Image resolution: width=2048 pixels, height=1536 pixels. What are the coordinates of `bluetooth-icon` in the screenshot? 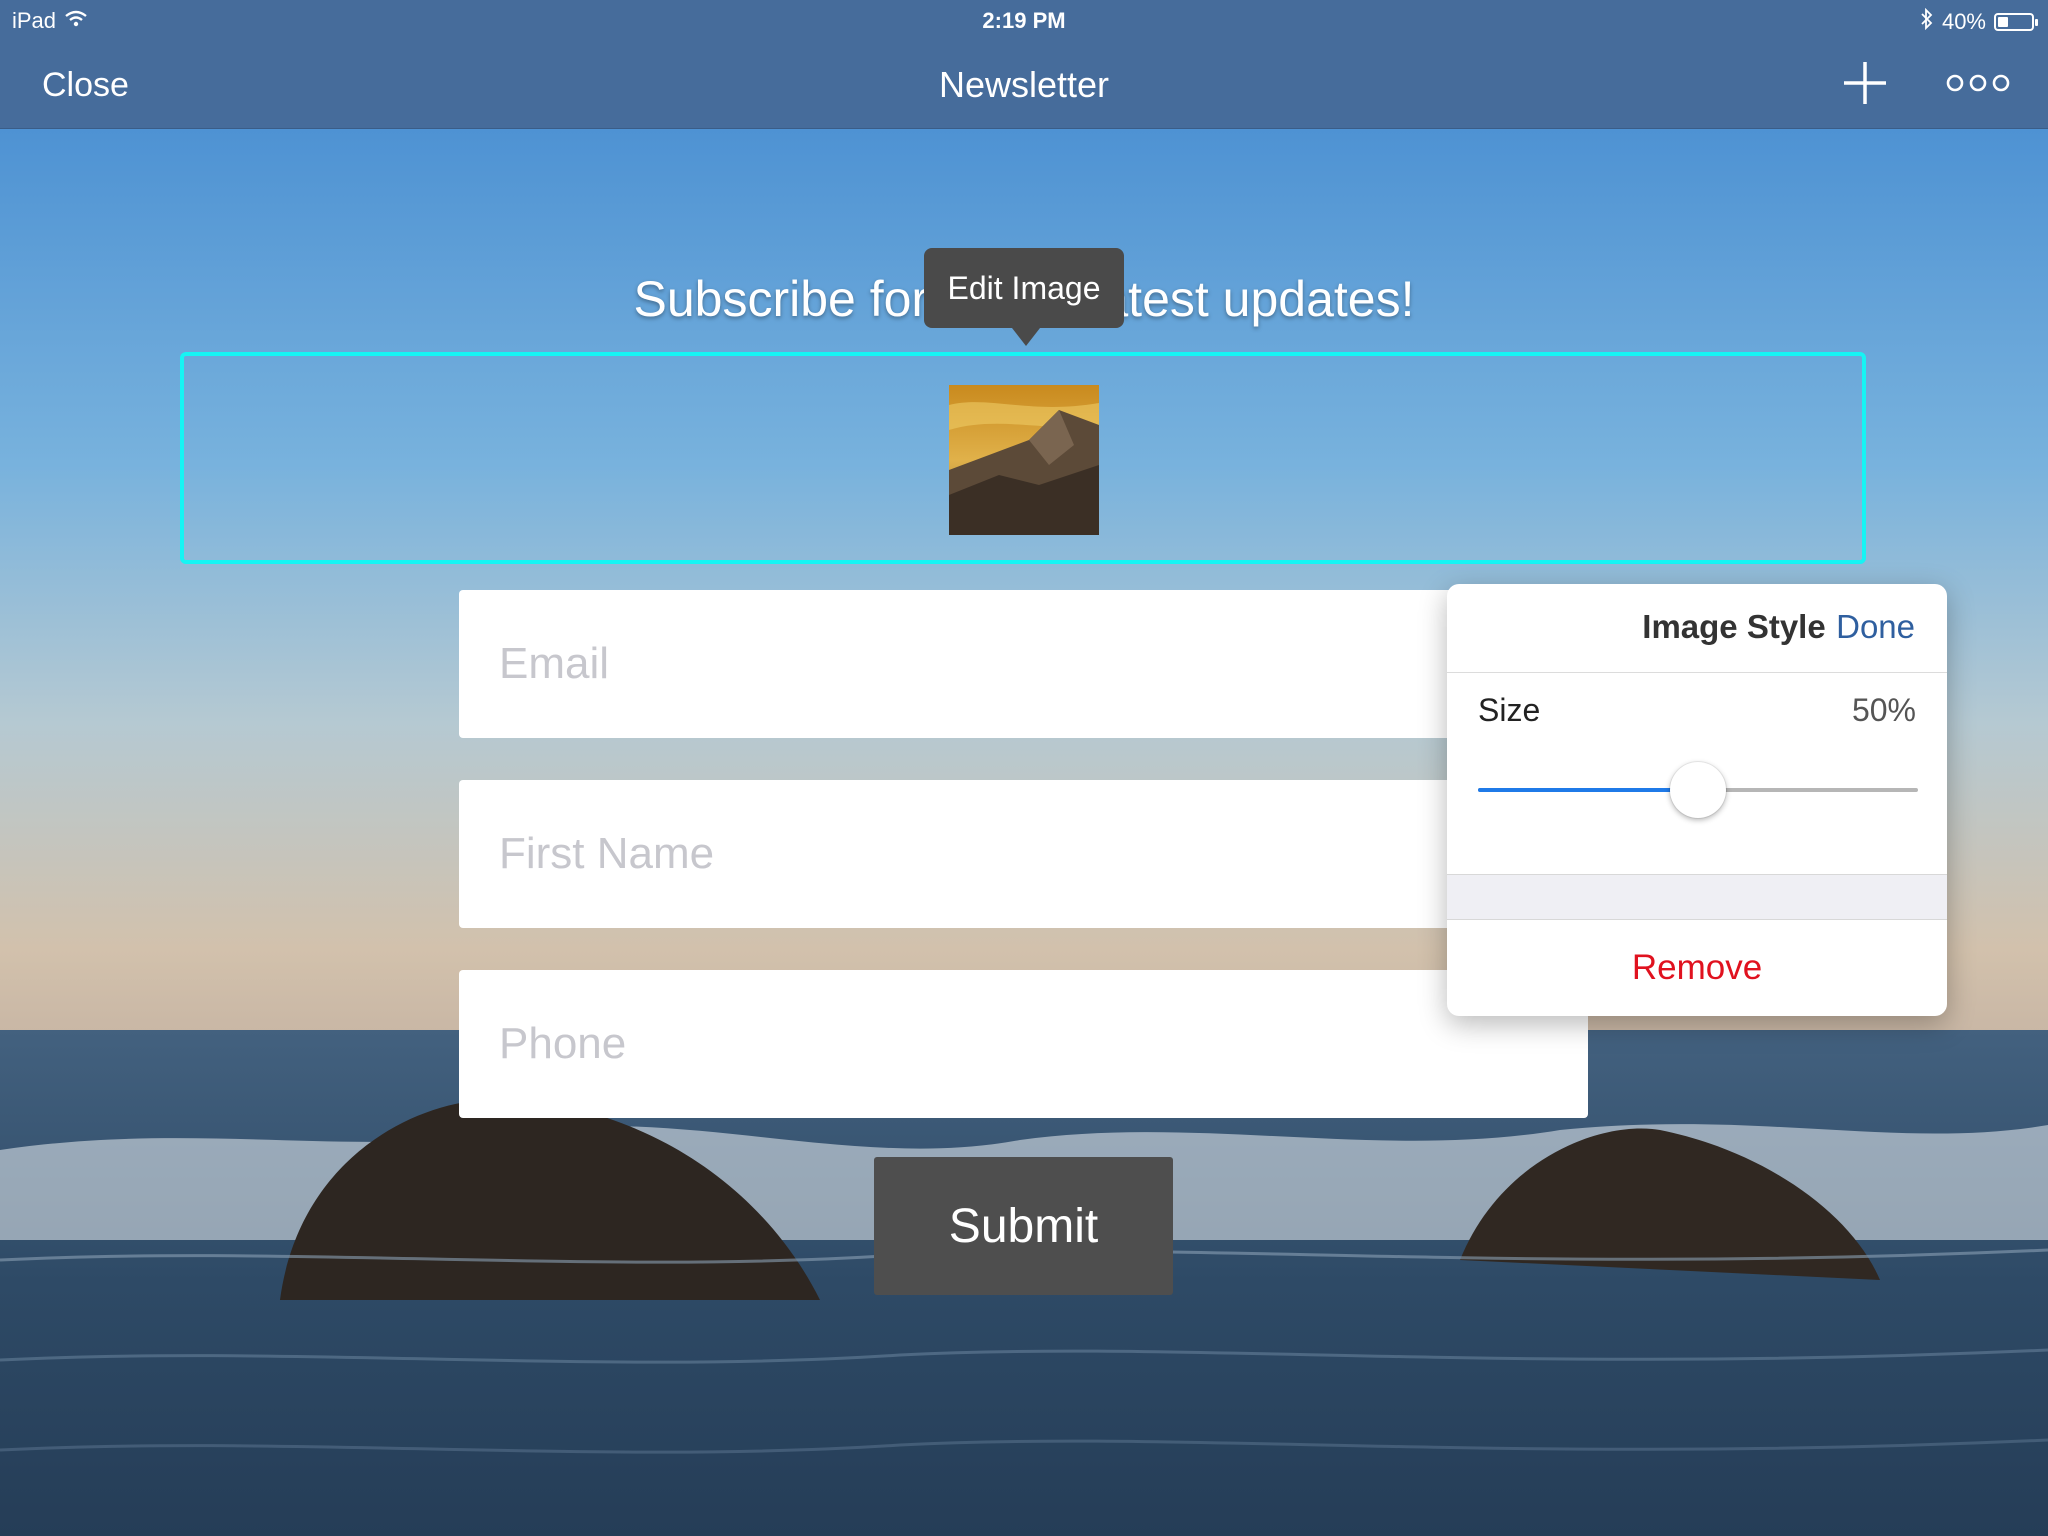 It's located at (1927, 21).